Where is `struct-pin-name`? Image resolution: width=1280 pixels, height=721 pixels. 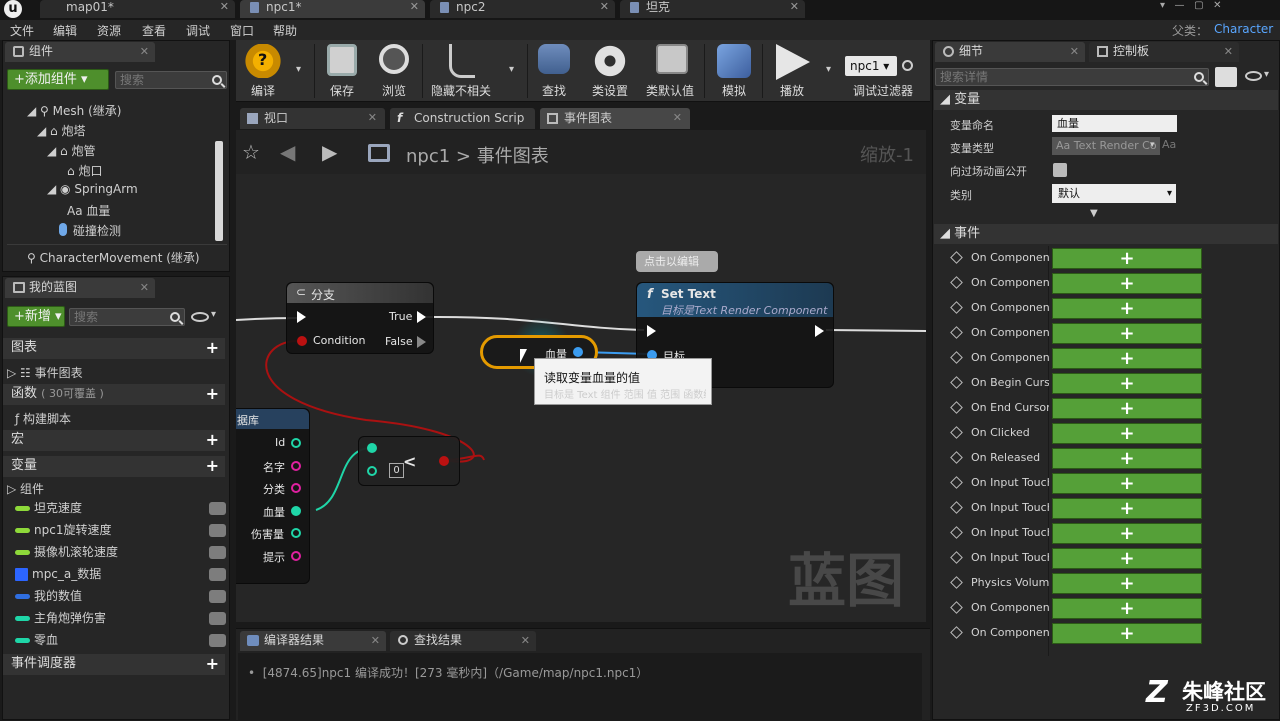 struct-pin-name is located at coordinates (296, 466).